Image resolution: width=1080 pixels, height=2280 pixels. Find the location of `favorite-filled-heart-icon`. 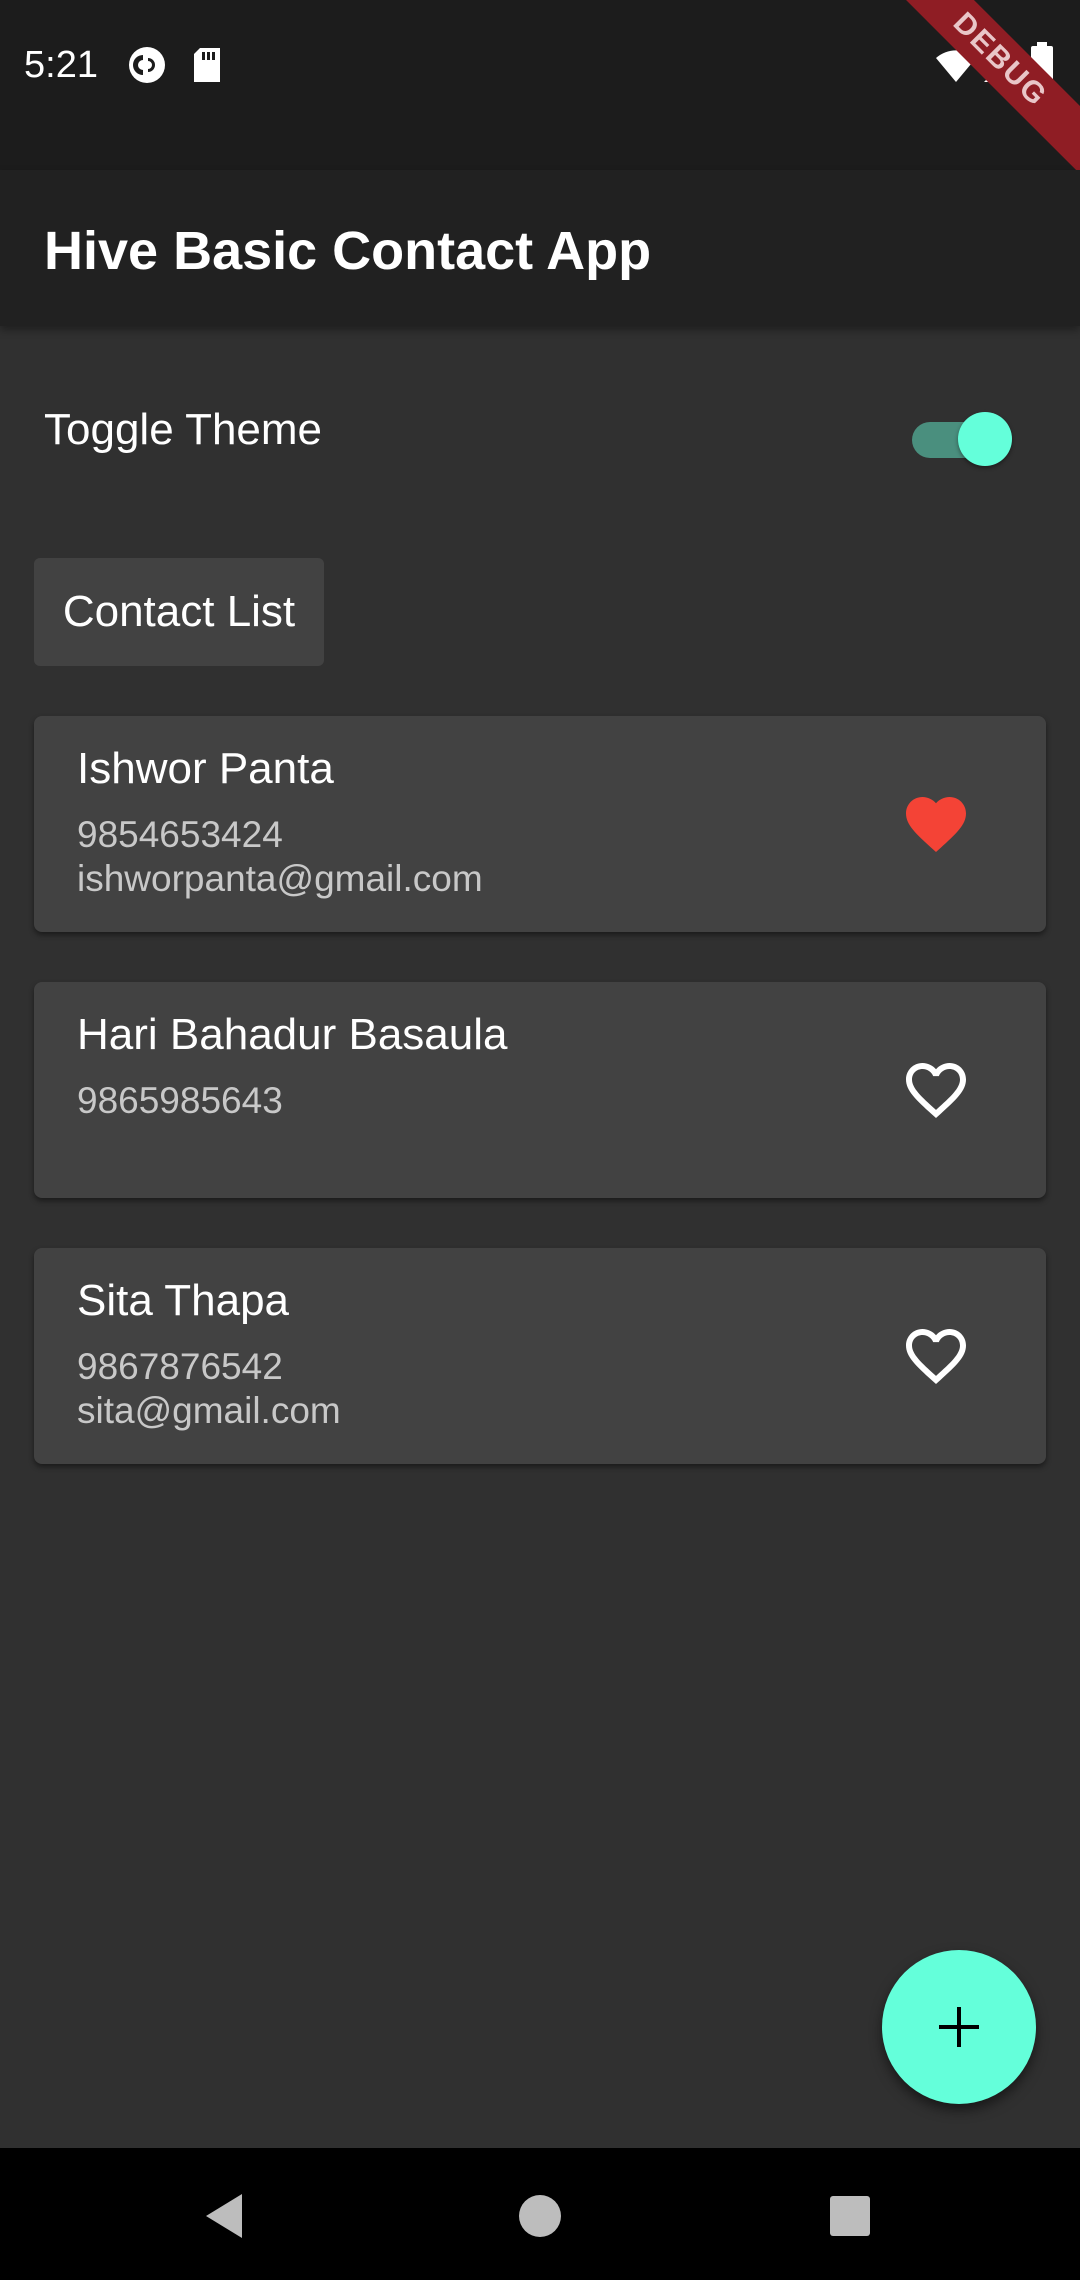

favorite-filled-heart-icon is located at coordinates (936, 824).